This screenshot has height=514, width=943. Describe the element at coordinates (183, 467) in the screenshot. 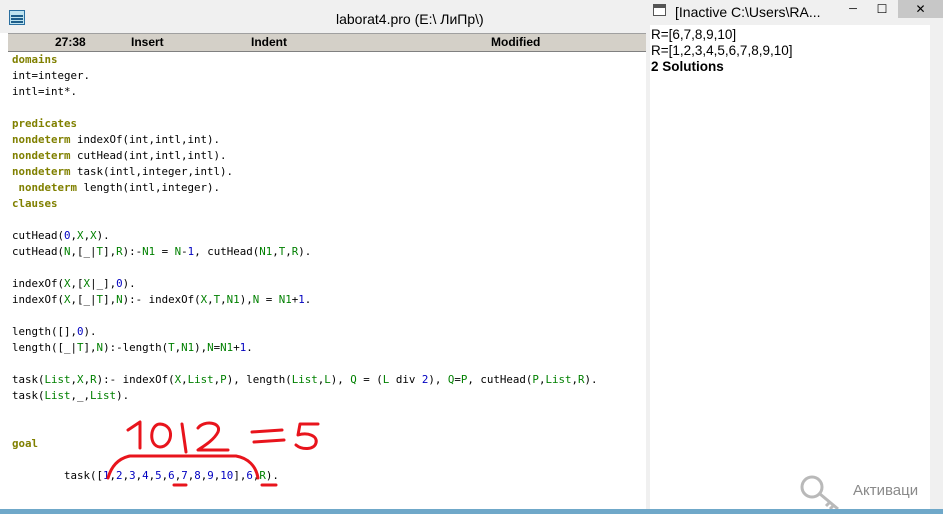

I see `annotation-bracket` at that location.